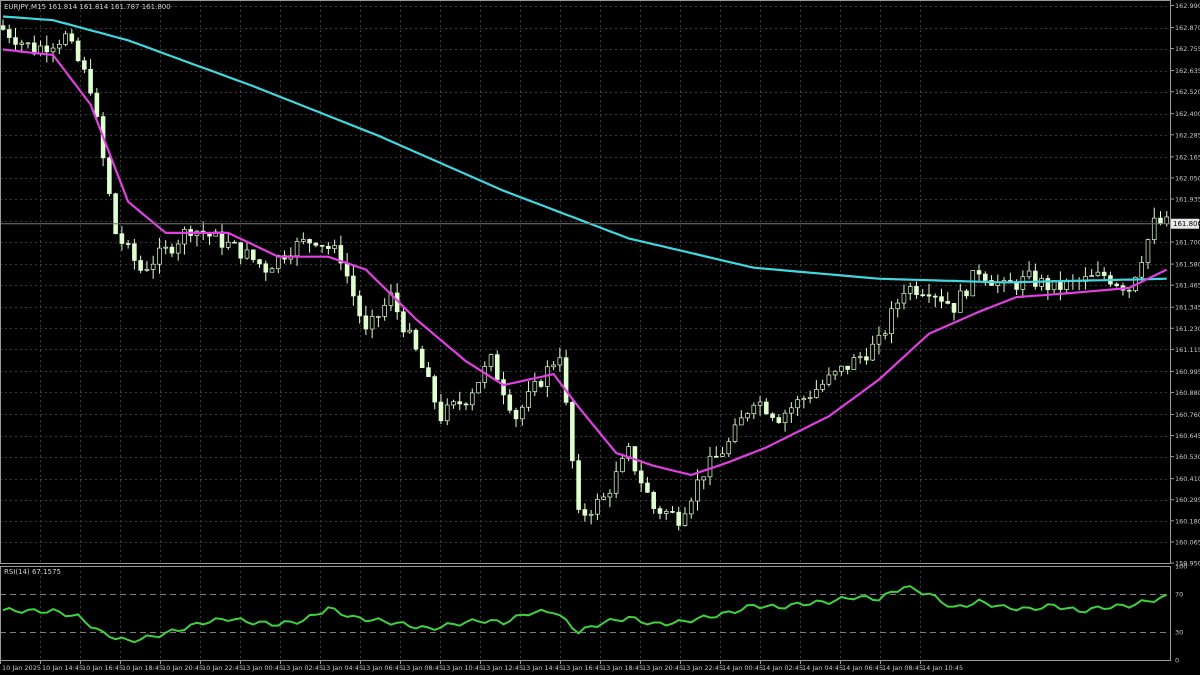 The width and height of the screenshot is (1200, 675). What do you see at coordinates (1187, 114) in the screenshot?
I see `price-tick-label: 162.400` at bounding box center [1187, 114].